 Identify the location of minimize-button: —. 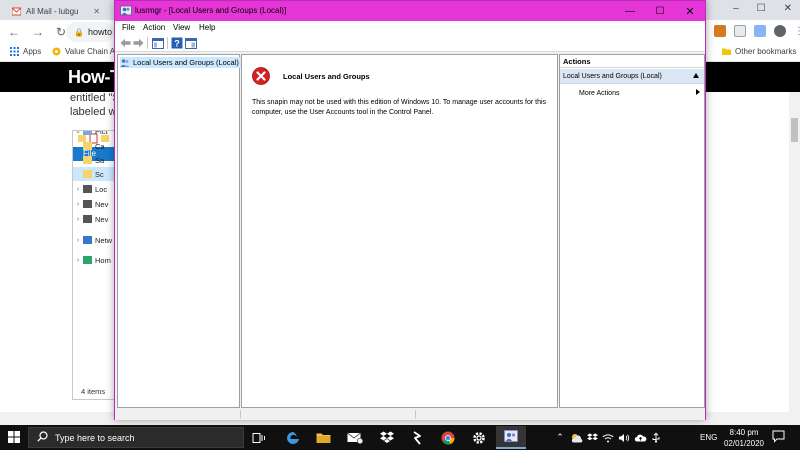
(630, 11).